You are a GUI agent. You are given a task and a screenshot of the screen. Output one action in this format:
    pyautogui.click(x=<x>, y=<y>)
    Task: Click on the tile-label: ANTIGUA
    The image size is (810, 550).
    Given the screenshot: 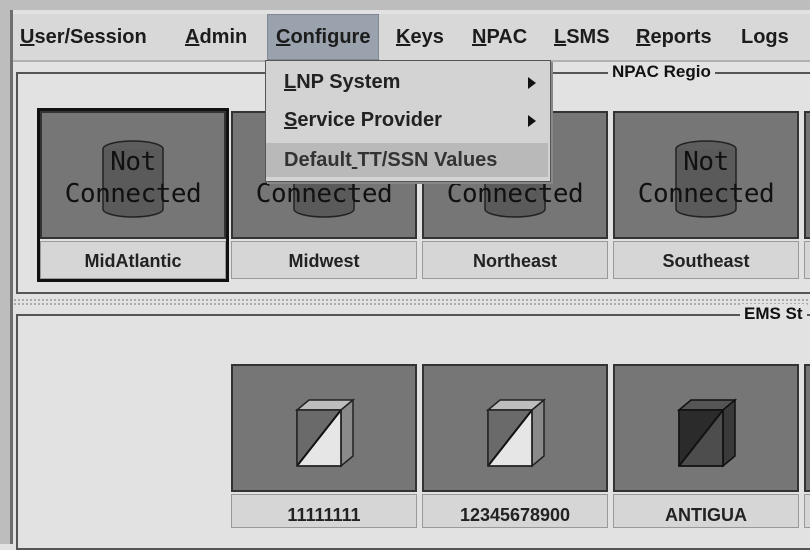 What is the action you would take?
    pyautogui.click(x=706, y=511)
    